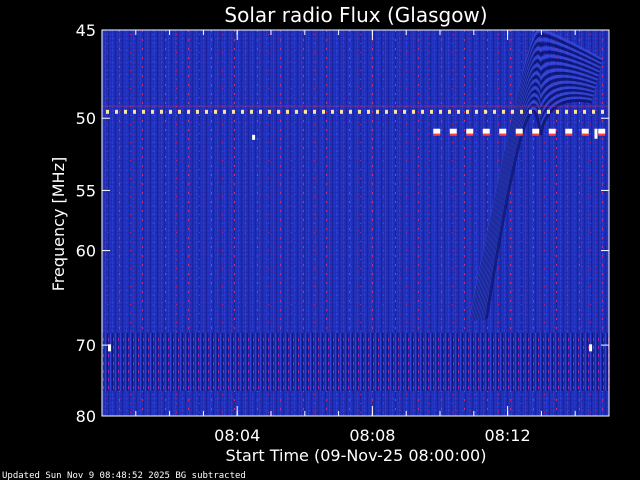 The image size is (640, 480). Describe the element at coordinates (355, 362) in the screenshot. I see `spectrogram-low-frequency-band` at that location.